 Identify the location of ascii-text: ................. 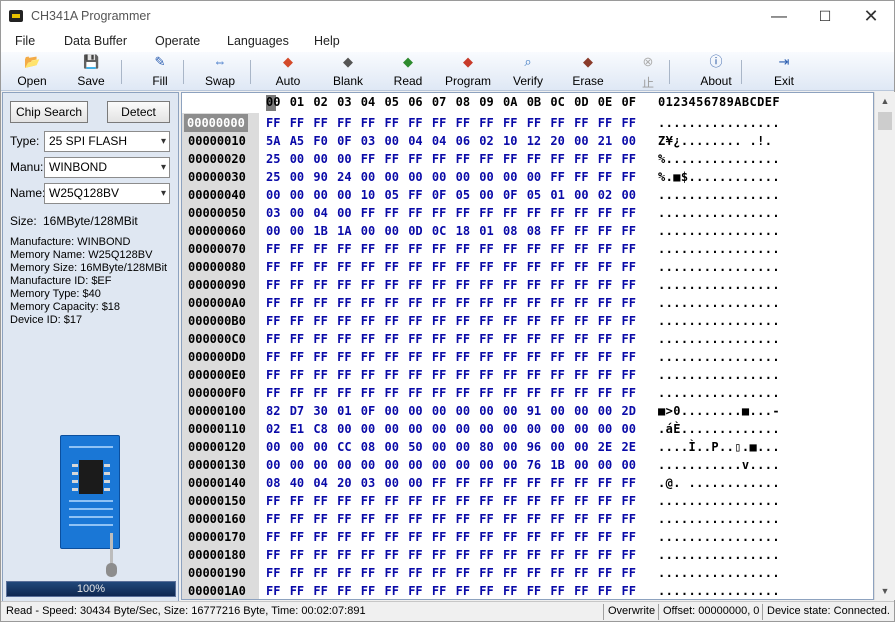
(719, 519).